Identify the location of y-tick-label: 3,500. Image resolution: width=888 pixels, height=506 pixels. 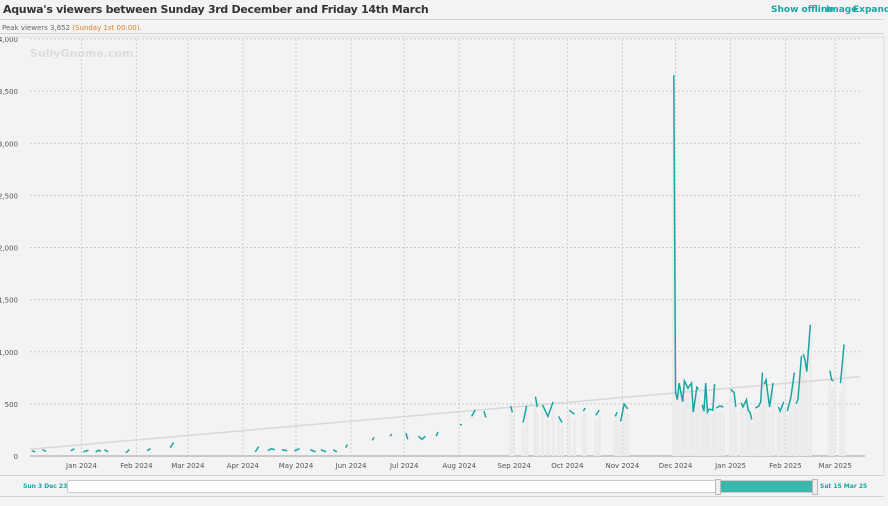
(9, 92).